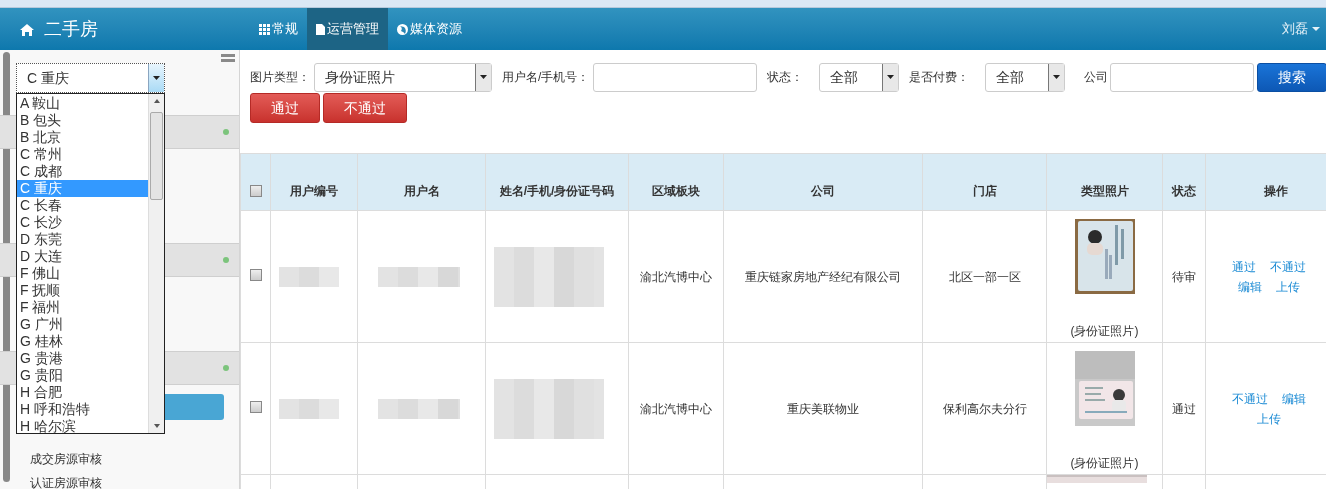  I want to click on status-text: 通过, so click(1184, 408).